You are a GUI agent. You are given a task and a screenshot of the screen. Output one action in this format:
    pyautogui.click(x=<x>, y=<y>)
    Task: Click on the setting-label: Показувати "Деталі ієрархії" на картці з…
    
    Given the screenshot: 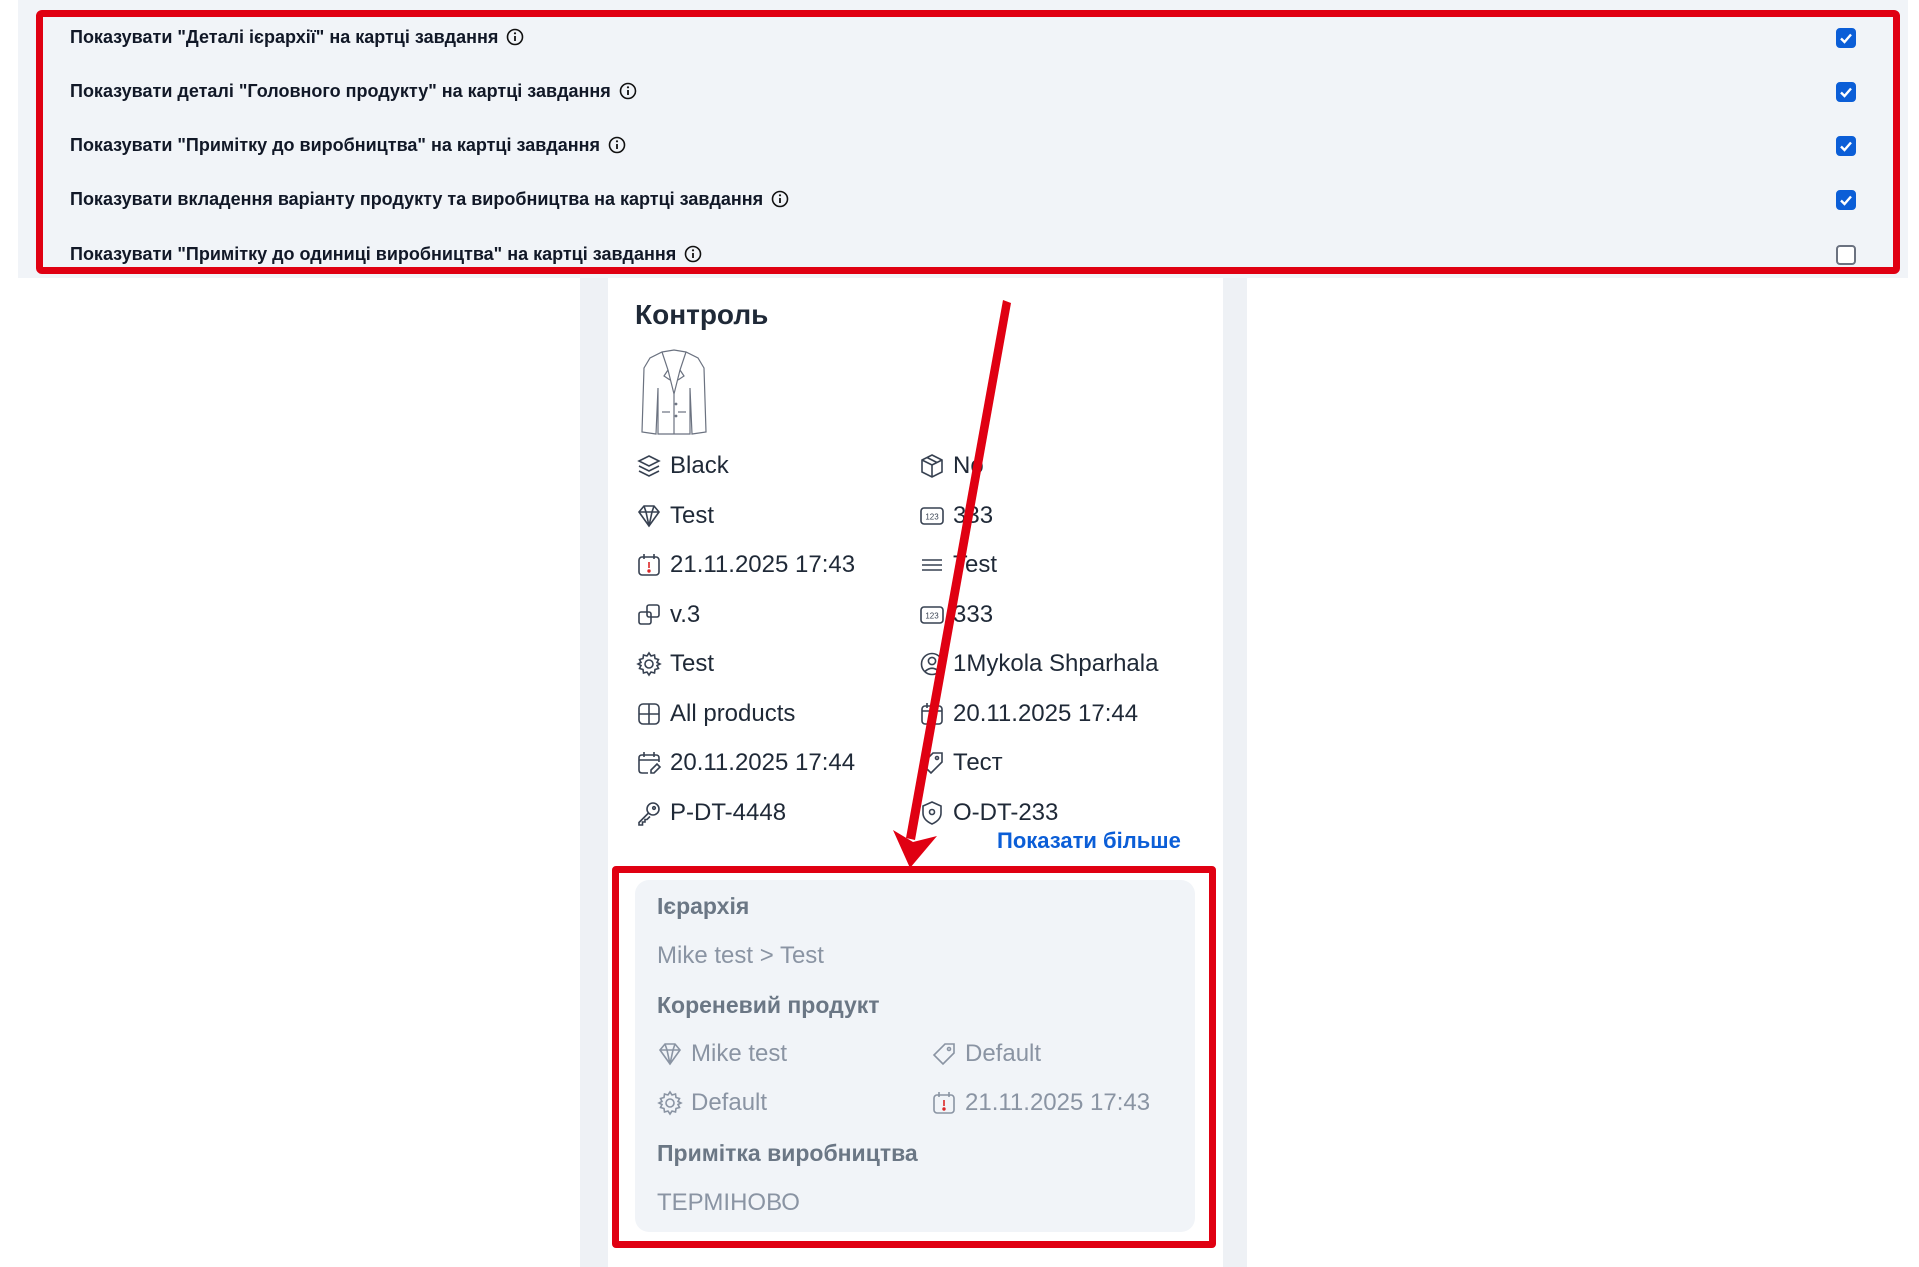 What is the action you would take?
    pyautogui.click(x=284, y=36)
    